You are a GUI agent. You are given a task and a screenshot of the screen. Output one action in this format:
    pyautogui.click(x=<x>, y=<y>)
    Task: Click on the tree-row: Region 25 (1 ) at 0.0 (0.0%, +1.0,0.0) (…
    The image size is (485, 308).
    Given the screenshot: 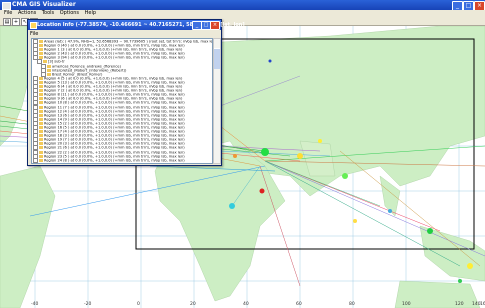 What is the action you would take?
    pyautogui.click(x=122, y=162)
    